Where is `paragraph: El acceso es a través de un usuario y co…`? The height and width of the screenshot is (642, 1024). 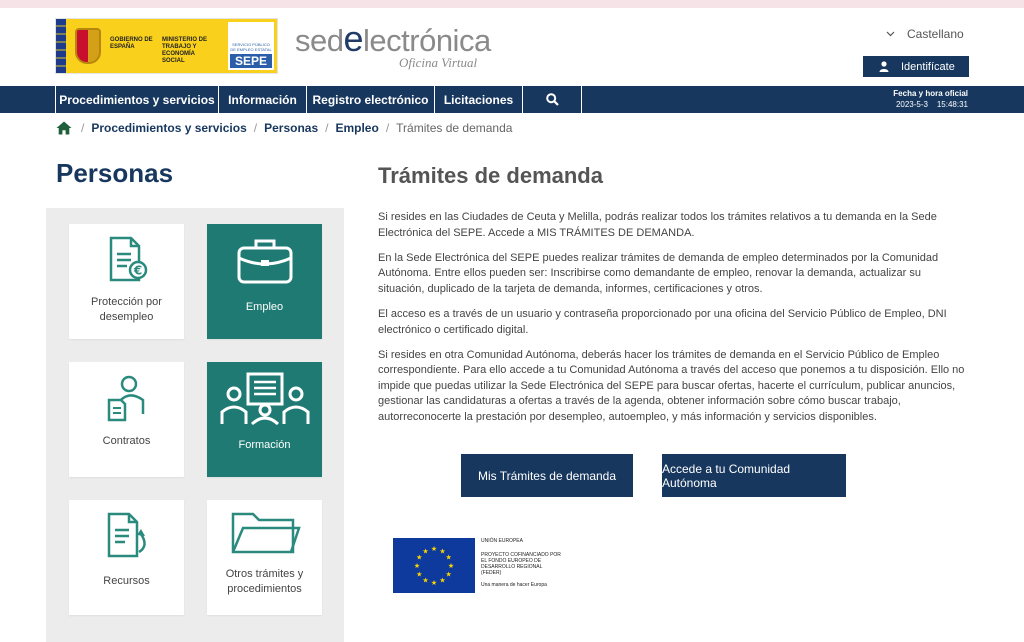
paragraph: El acceso es a través de un usuario y co… is located at coordinates (662, 321).